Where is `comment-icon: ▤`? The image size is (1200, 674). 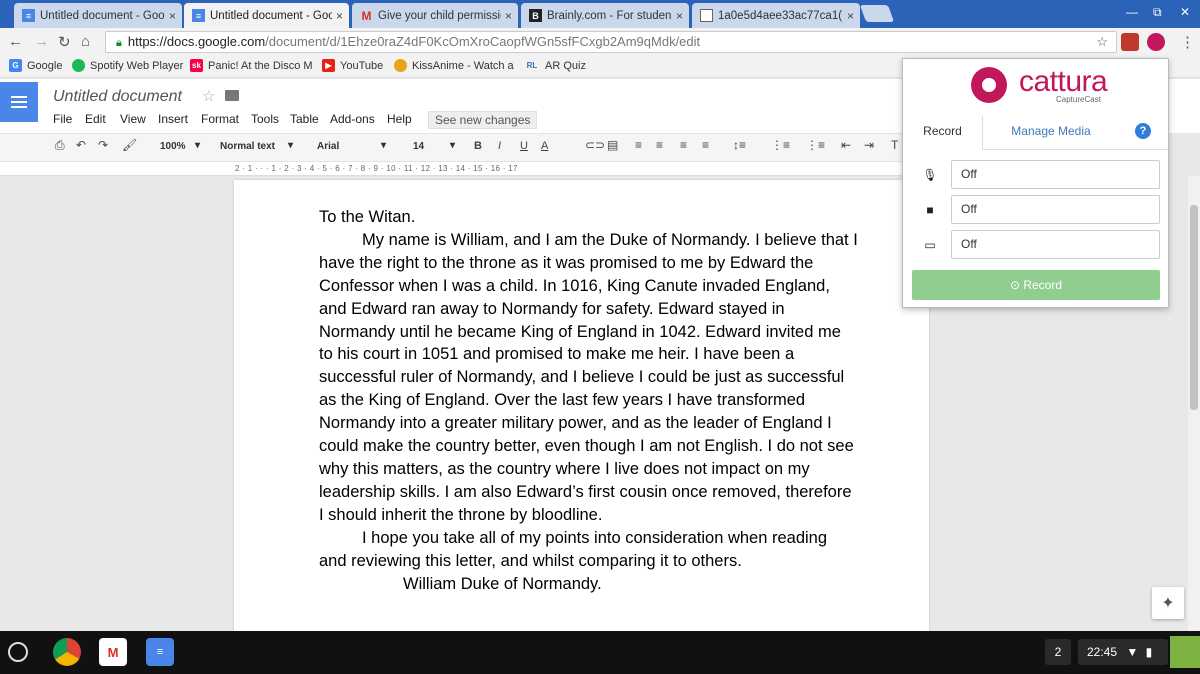
comment-icon: ▤ is located at coordinates (612, 145).